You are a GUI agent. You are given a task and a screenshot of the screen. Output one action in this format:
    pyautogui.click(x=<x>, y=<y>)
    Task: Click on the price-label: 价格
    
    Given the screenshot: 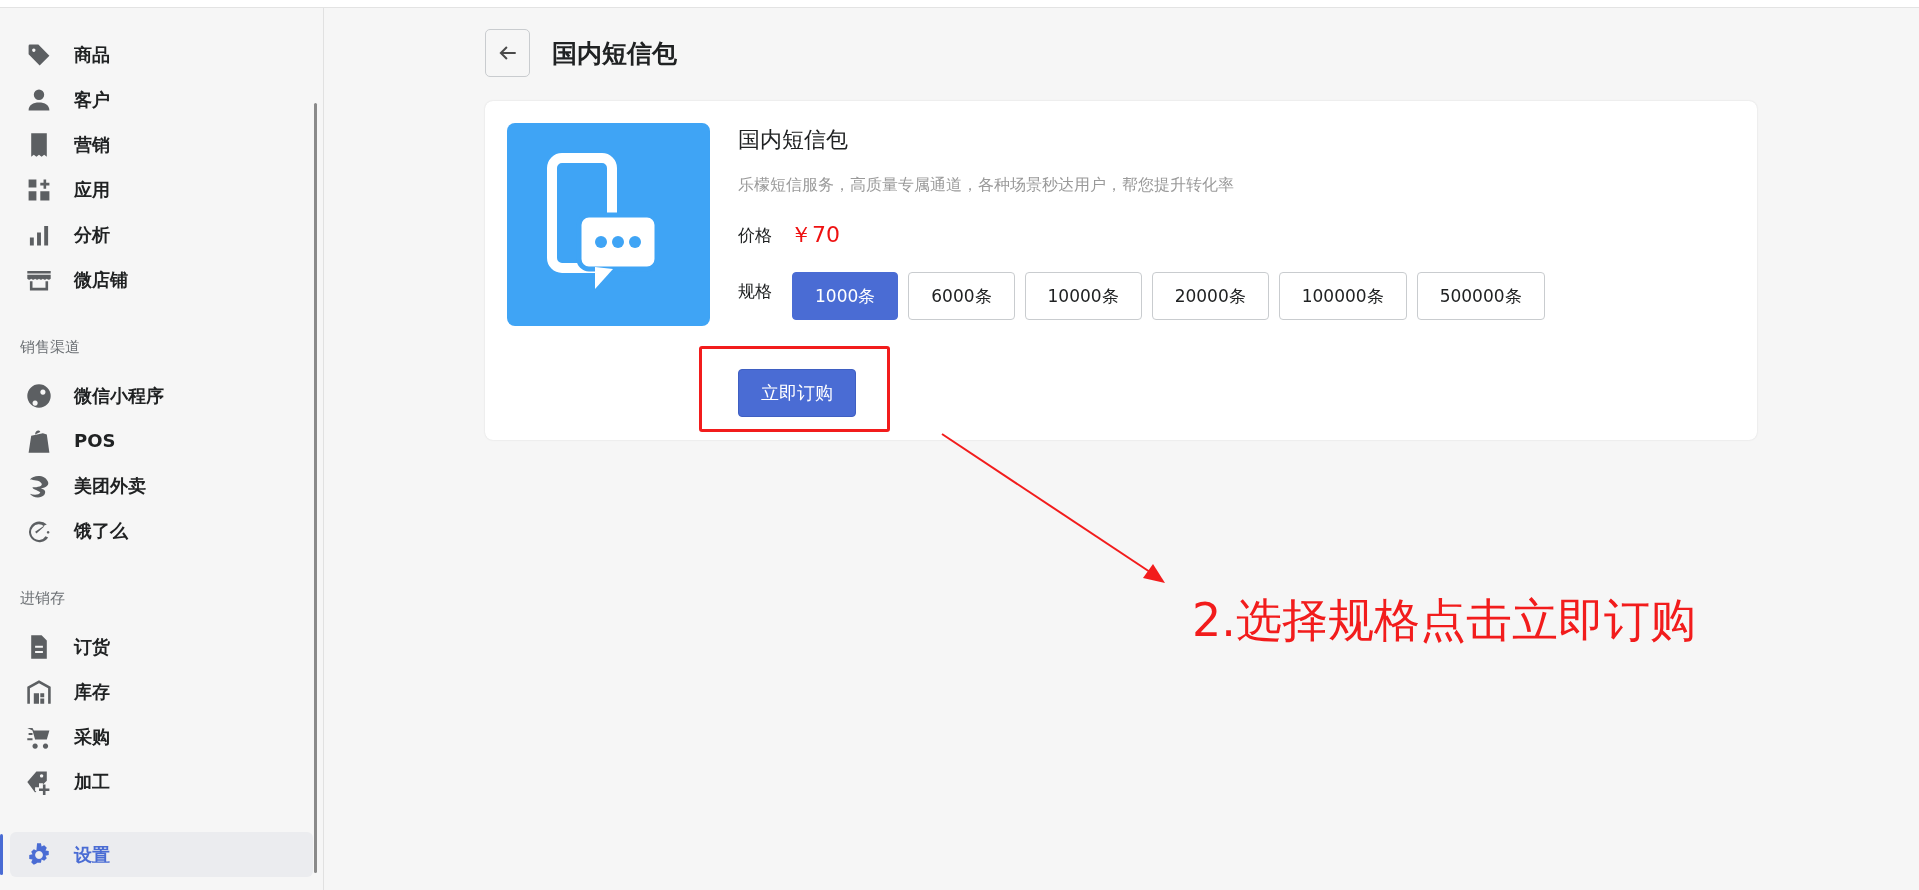 What is the action you would take?
    pyautogui.click(x=755, y=235)
    